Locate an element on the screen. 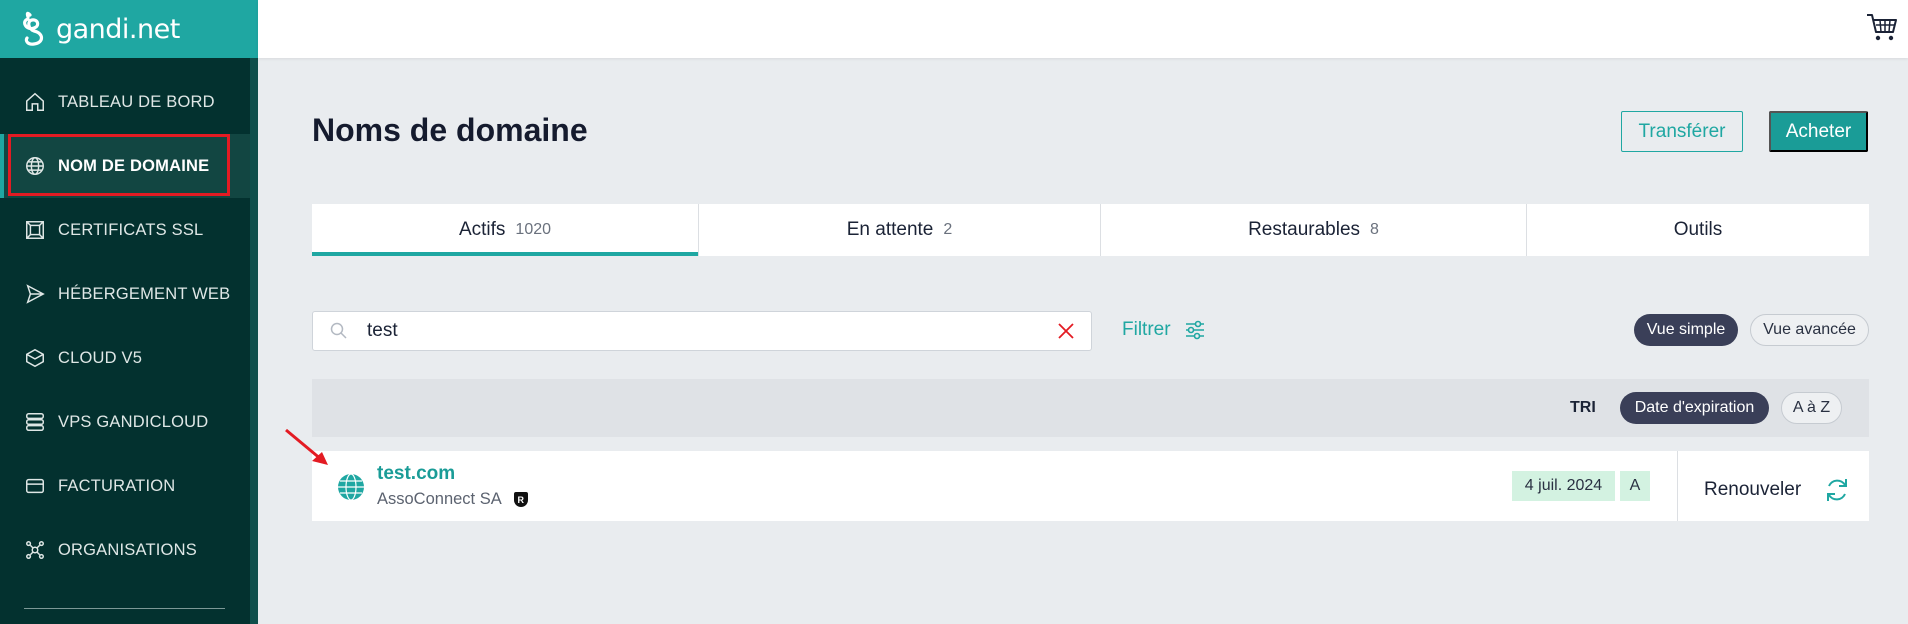 Image resolution: width=1908 pixels, height=624 pixels. tab-count: 1020 is located at coordinates (533, 229).